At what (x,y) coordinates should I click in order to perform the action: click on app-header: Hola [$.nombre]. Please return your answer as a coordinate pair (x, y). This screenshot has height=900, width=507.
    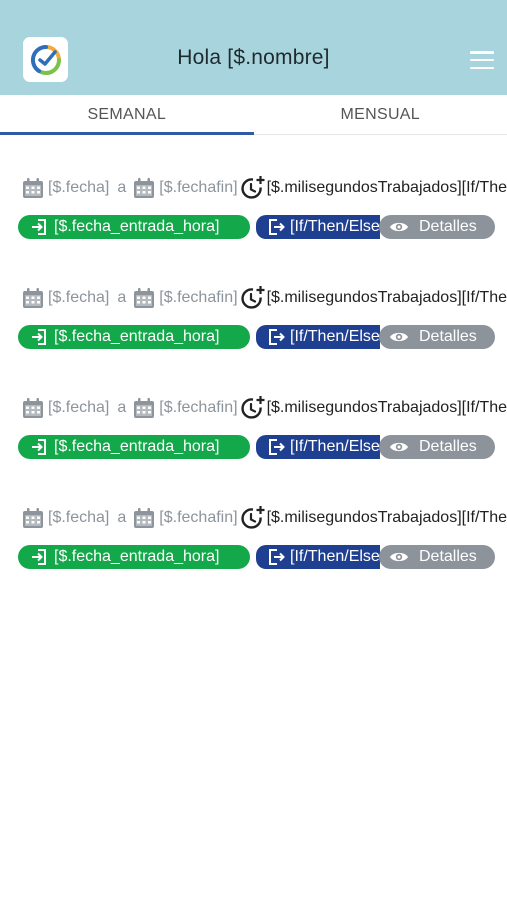
    Looking at the image, I should click on (253, 47).